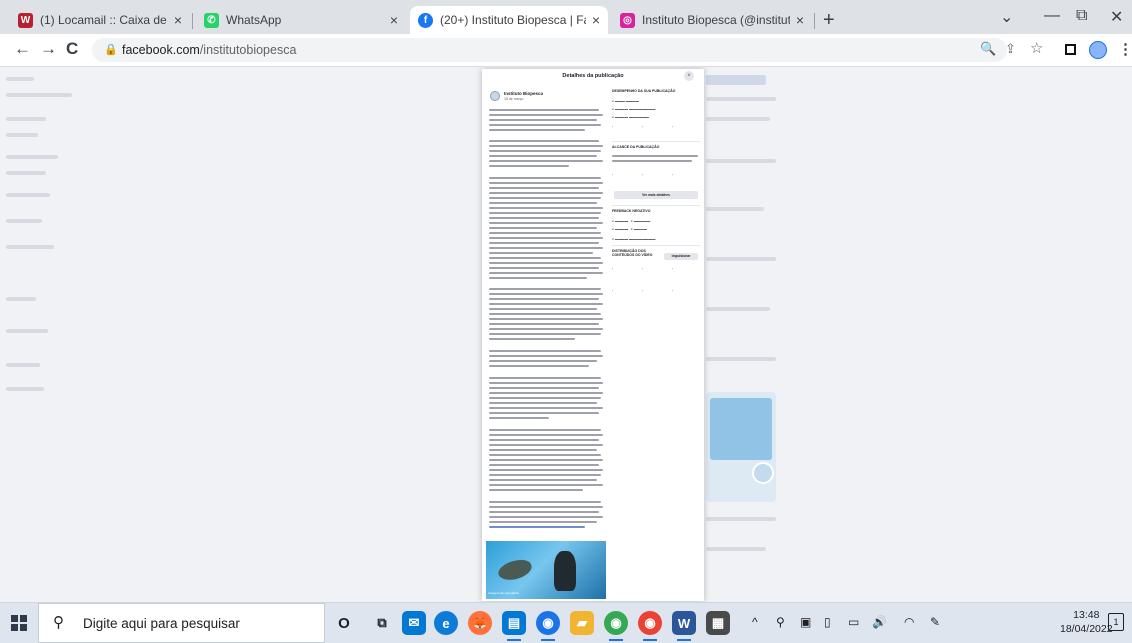 The width and height of the screenshot is (1132, 643). What do you see at coordinates (689, 76) in the screenshot?
I see `close-icon: ×` at bounding box center [689, 76].